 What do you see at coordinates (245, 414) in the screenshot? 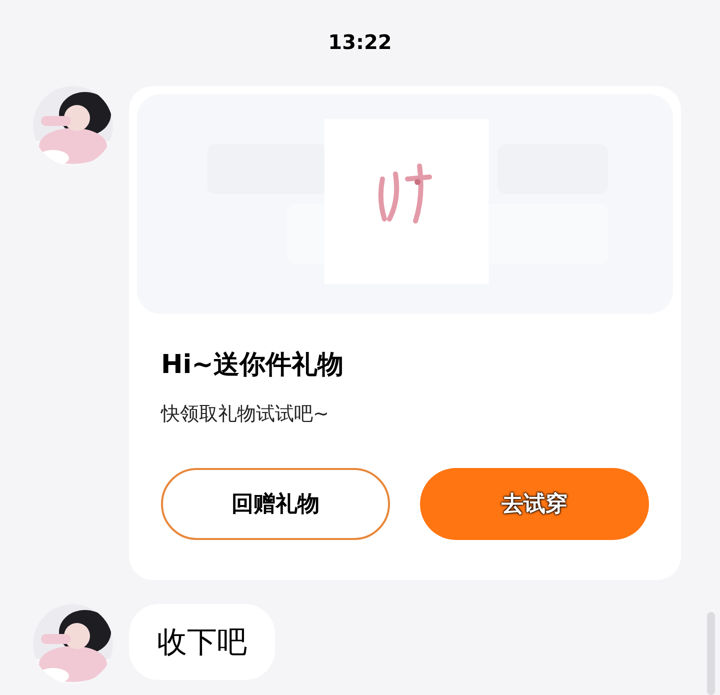
I see `gift-description: 快领取礼物试试吧~` at bounding box center [245, 414].